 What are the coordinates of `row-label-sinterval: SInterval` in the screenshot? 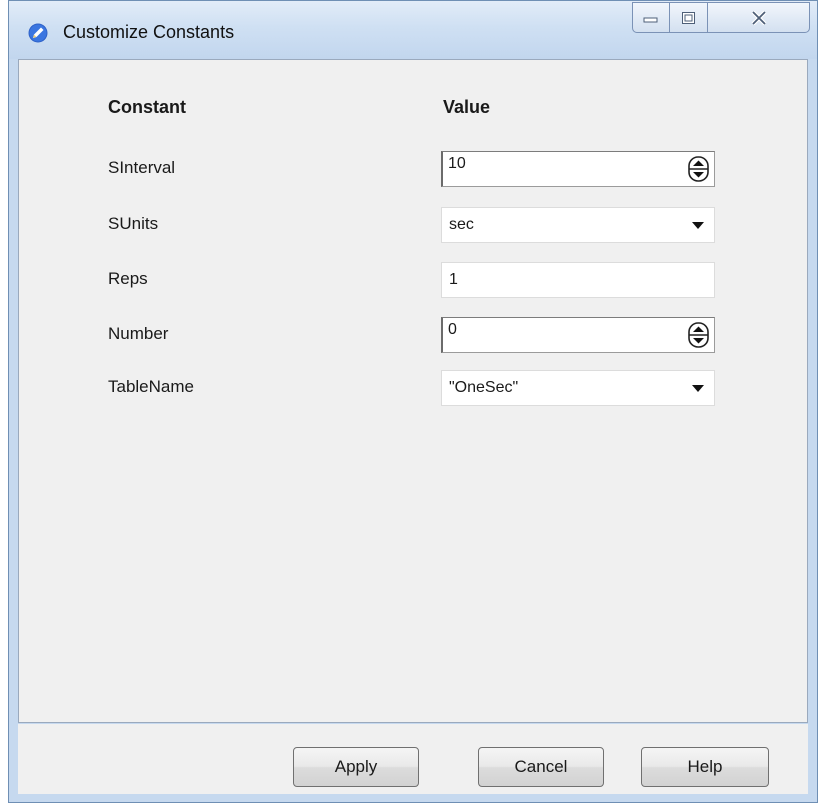 It's located at (142, 167).